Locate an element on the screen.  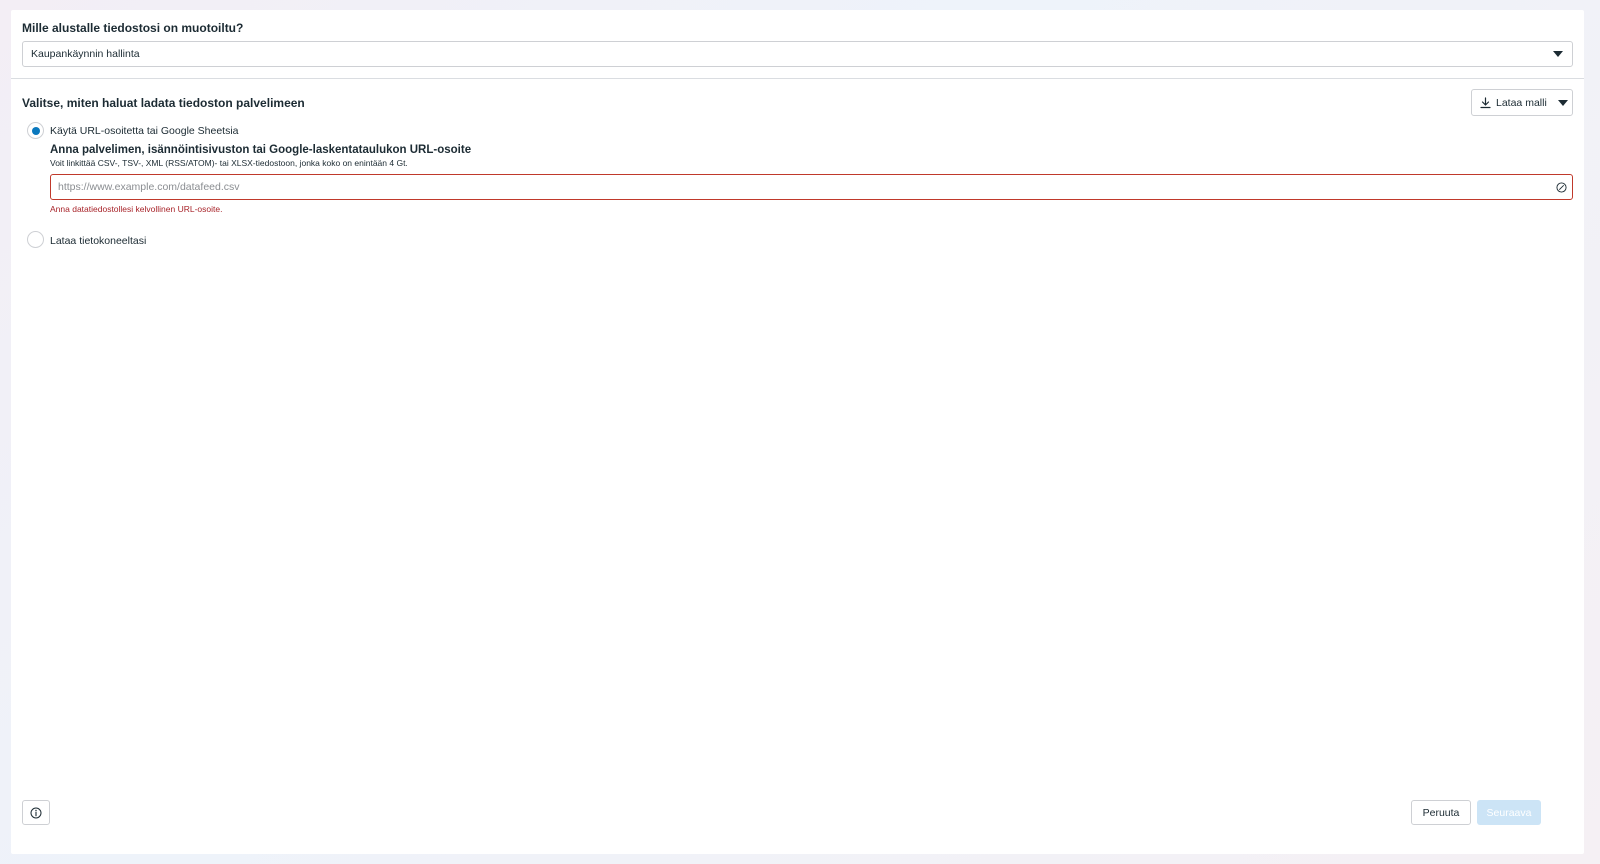
url-input is located at coordinates (811, 187).